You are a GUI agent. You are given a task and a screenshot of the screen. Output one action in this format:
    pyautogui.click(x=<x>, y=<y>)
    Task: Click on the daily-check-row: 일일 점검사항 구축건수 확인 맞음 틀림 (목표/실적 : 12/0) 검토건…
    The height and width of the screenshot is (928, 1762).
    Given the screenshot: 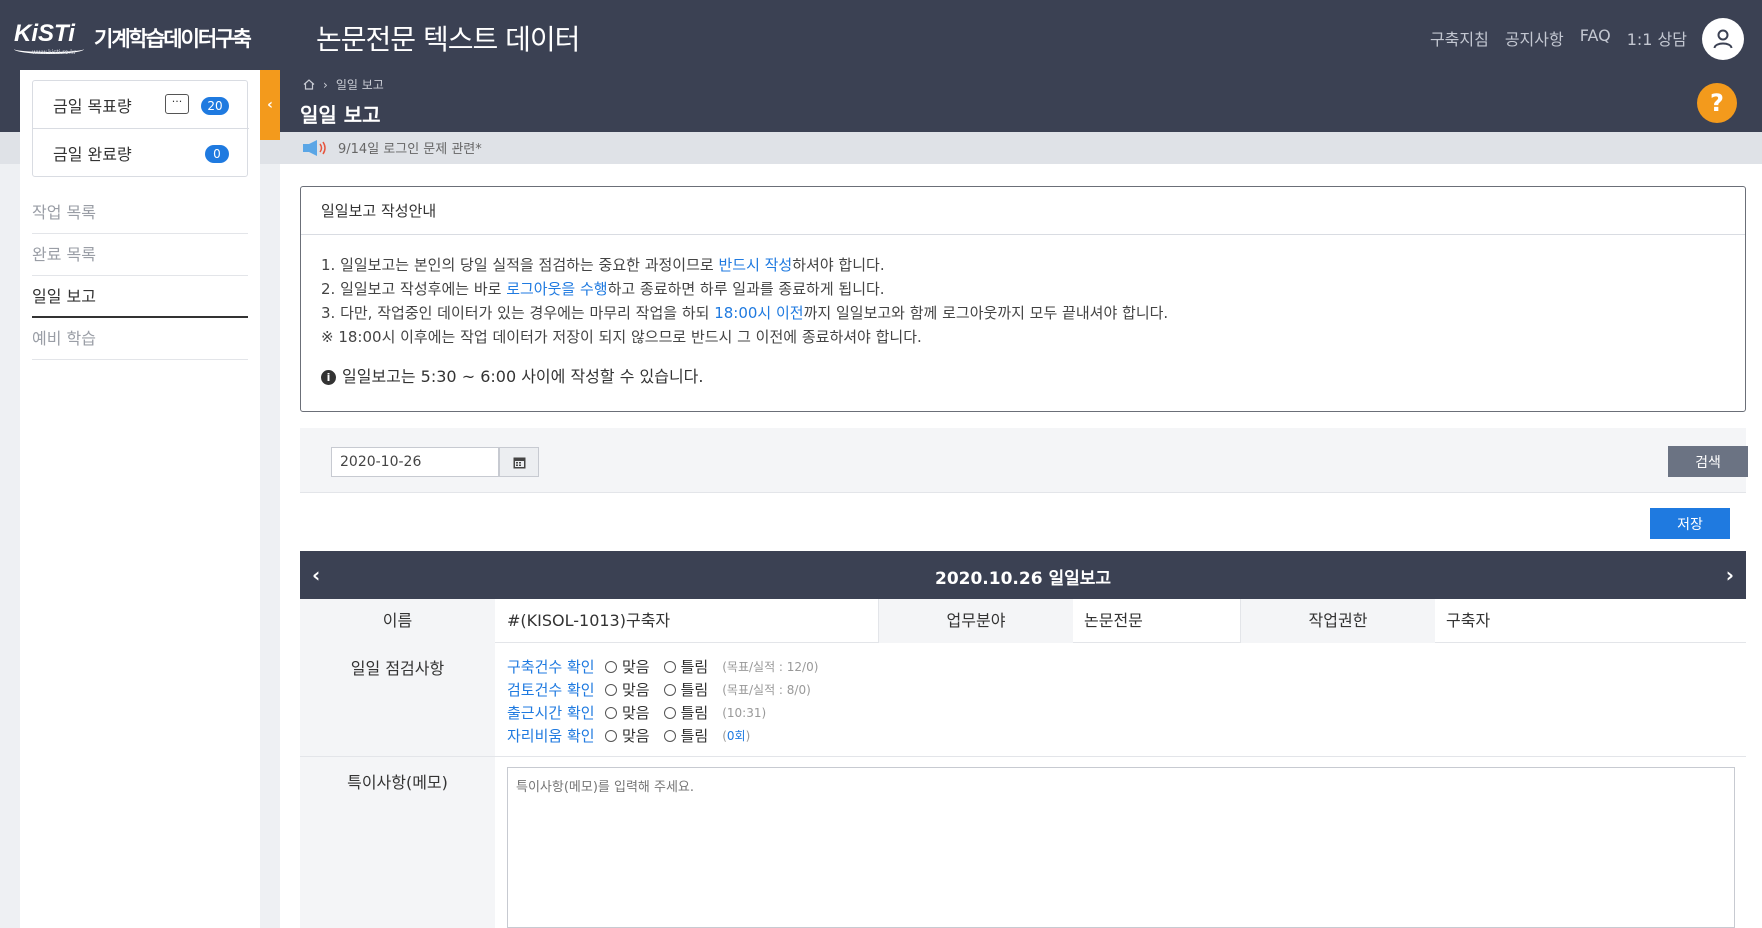 What is the action you would take?
    pyautogui.click(x=1023, y=700)
    